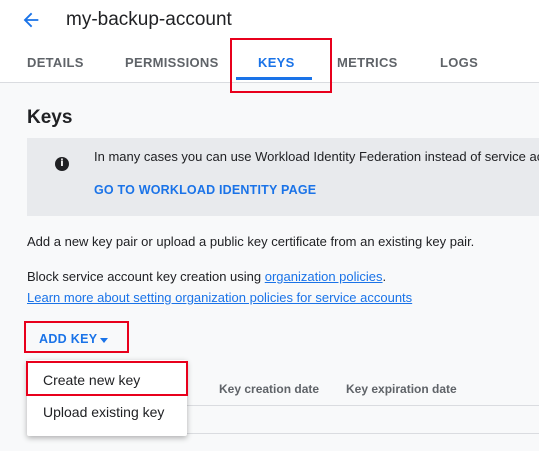 This screenshot has width=539, height=451. I want to click on add-key-highlight, so click(76, 337).